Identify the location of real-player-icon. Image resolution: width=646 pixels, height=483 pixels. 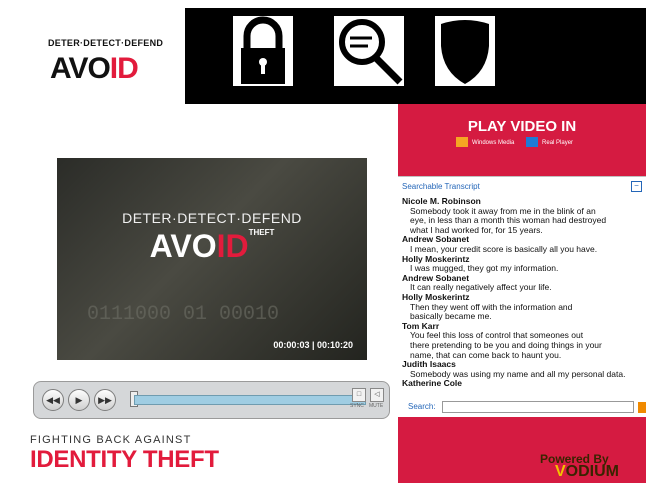
(532, 142).